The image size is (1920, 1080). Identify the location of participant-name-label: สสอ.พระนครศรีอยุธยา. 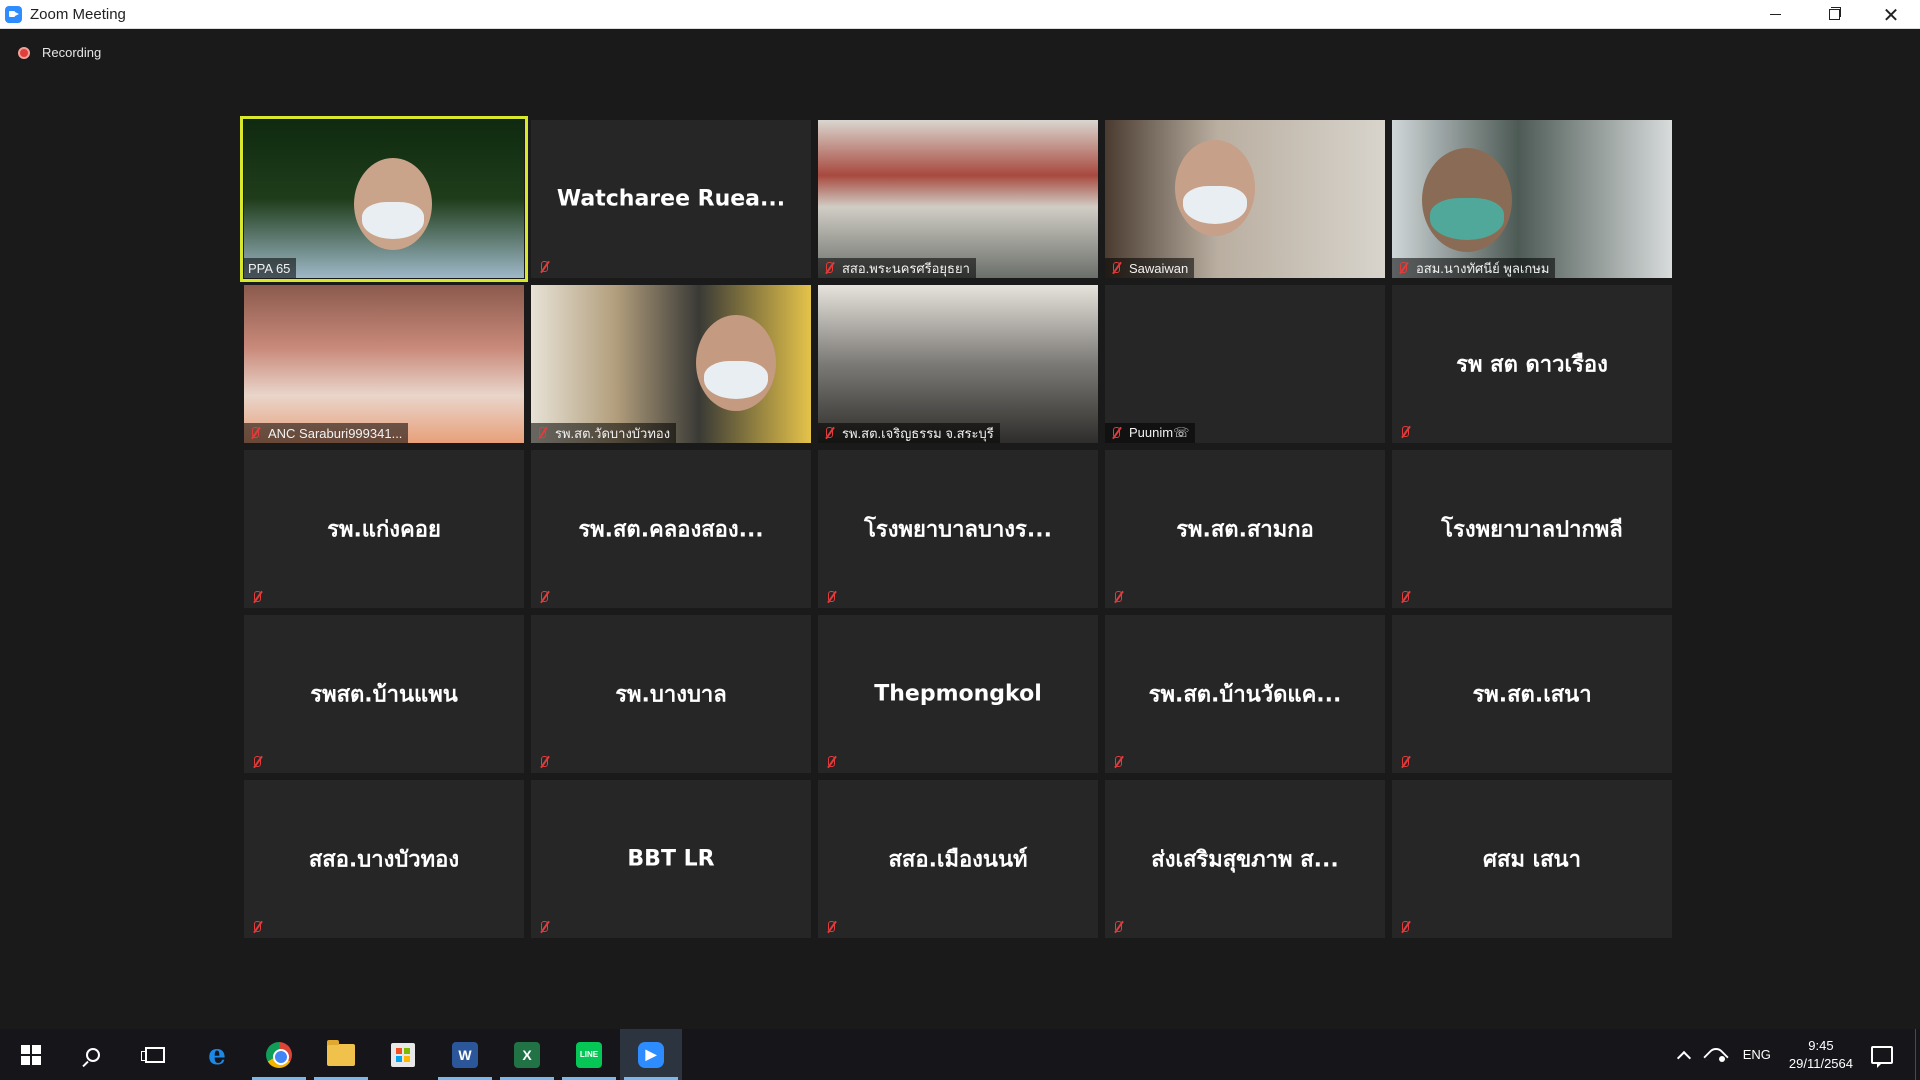
(897, 268).